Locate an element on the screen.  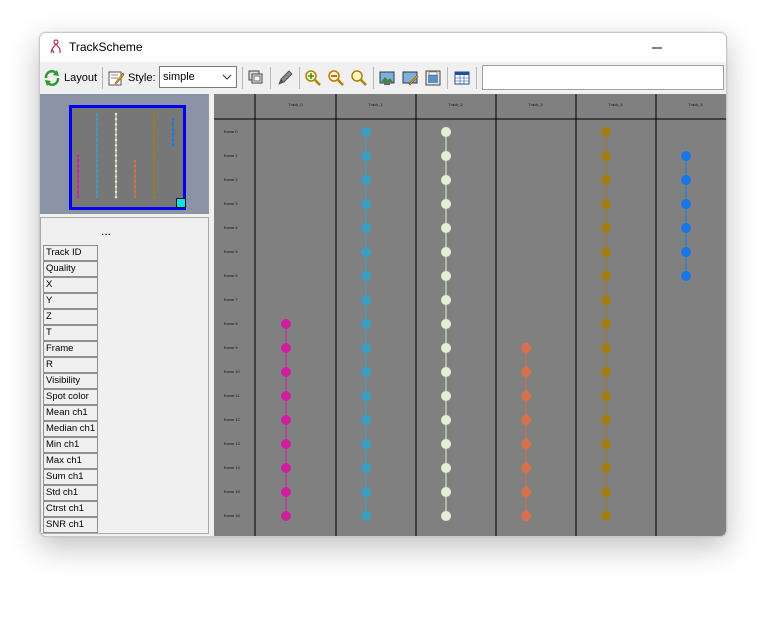
overview-viewport is located at coordinates (127, 157).